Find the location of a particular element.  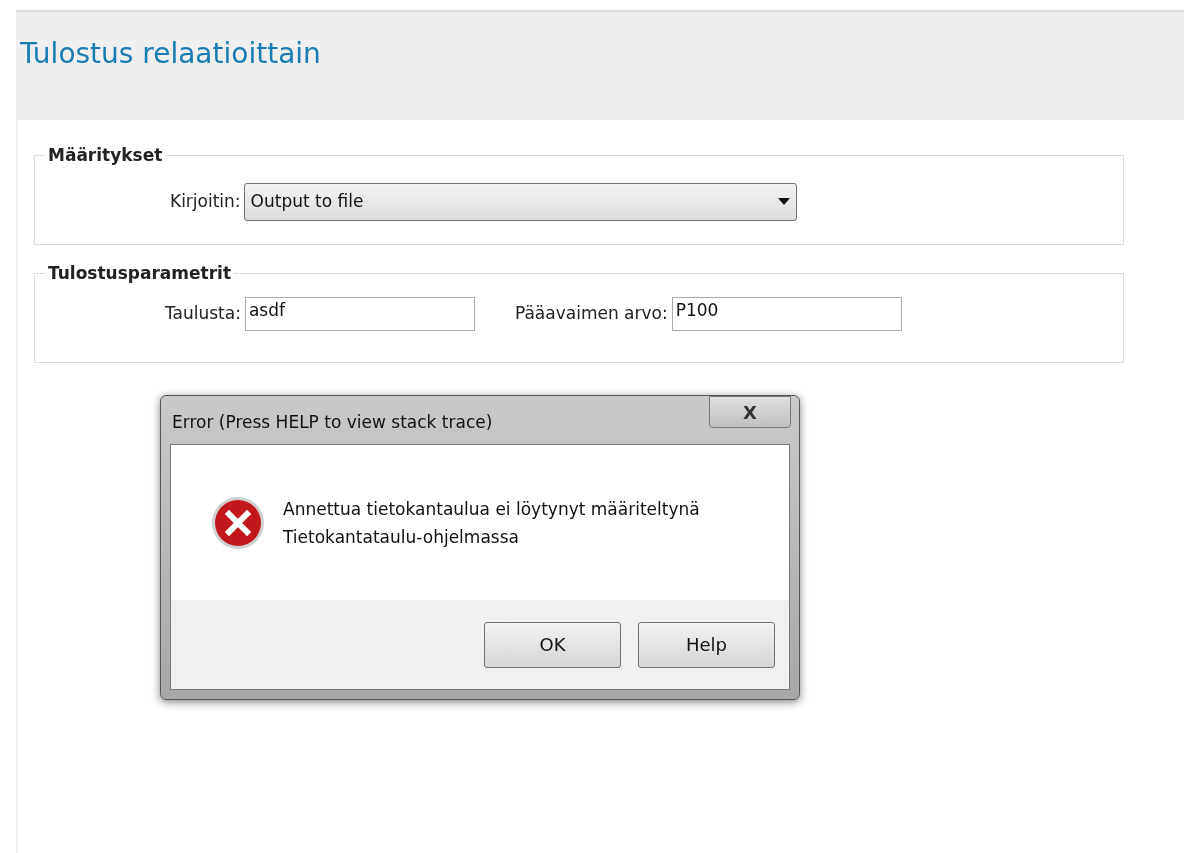

dialog-button: OK is located at coordinates (552, 644).